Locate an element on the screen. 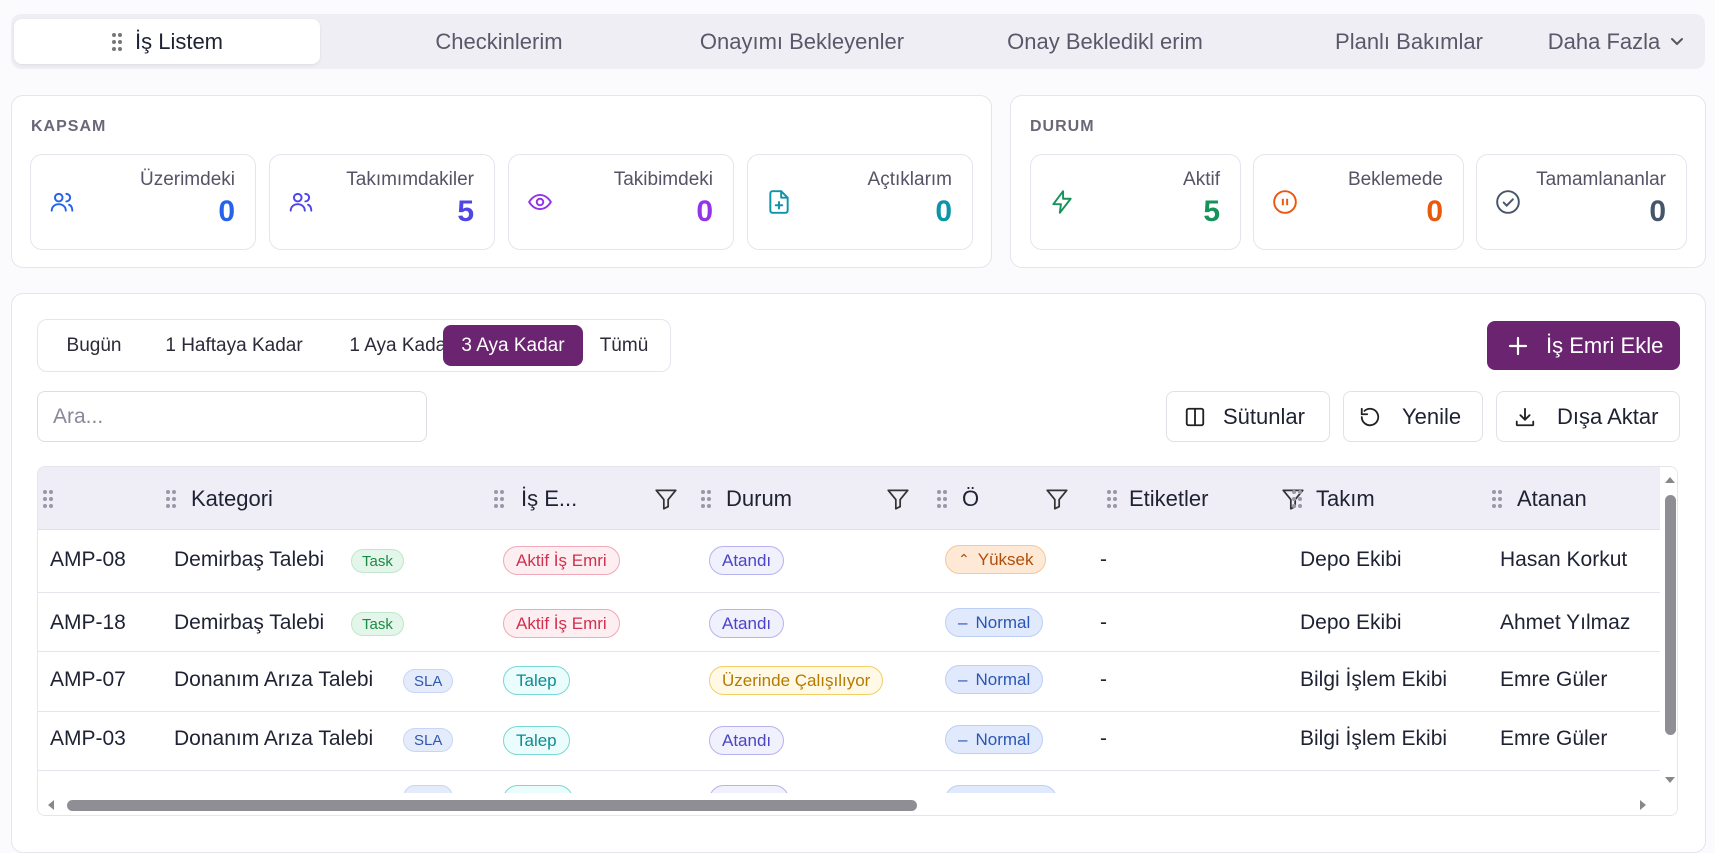  export-button: Dışa Aktar is located at coordinates (1588, 416).